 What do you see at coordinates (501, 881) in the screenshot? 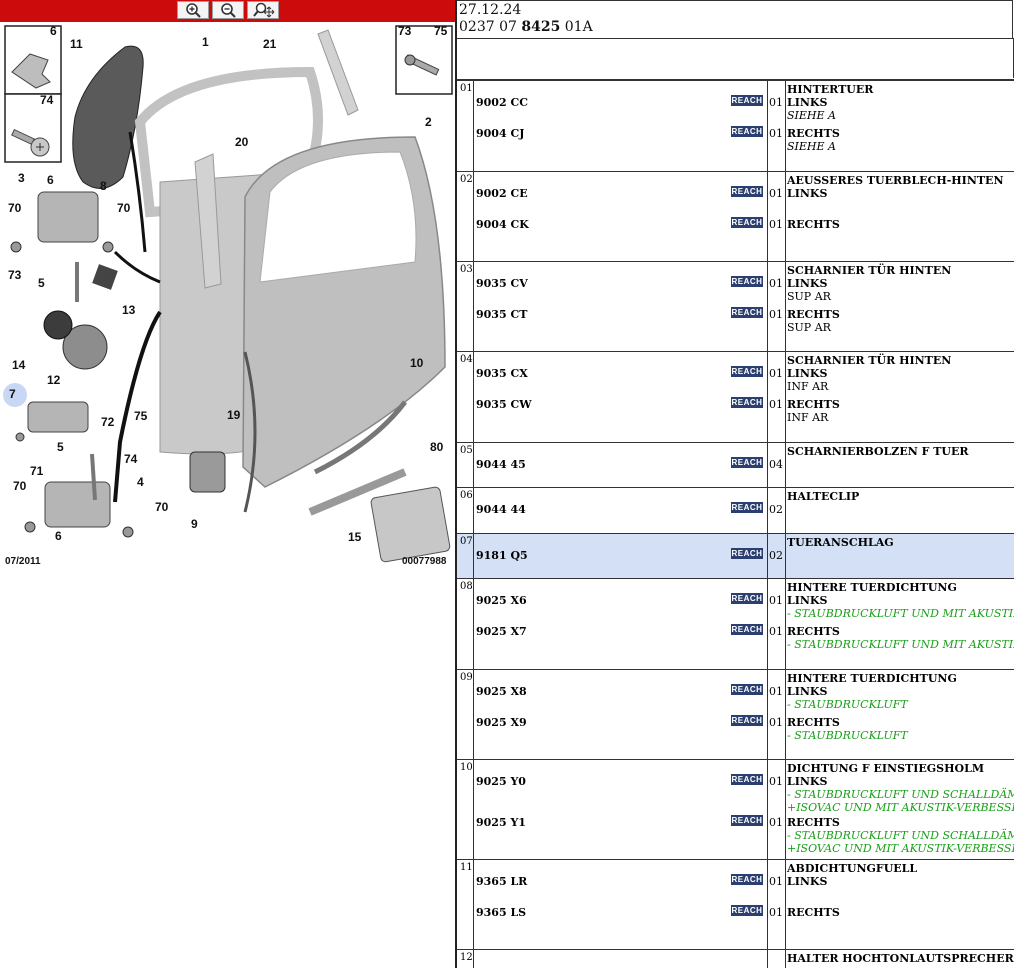
I see `part-number-link: 9365 LR` at bounding box center [501, 881].